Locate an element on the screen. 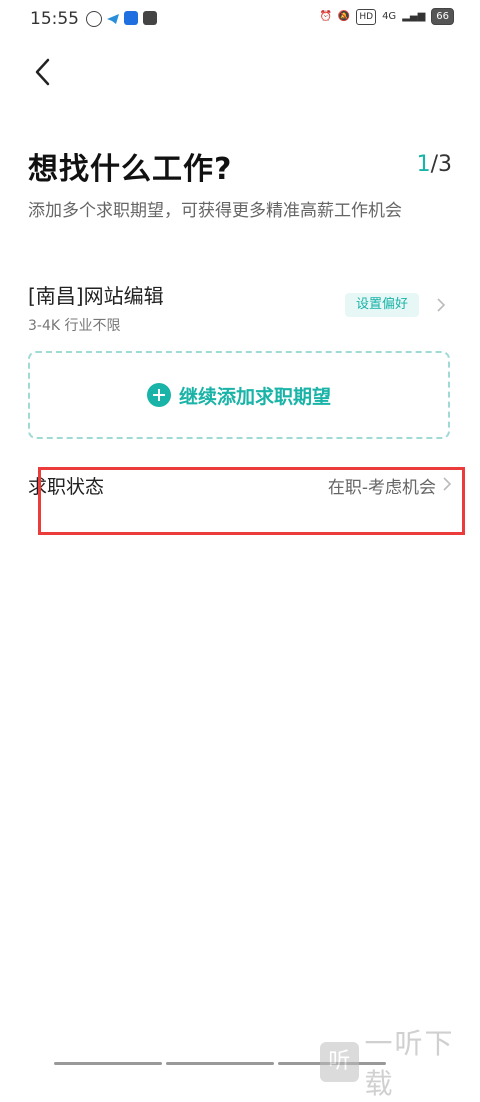 Image resolution: width=480 pixels, height=1102 pixels. step-indicator: 1/3 is located at coordinates (434, 164).